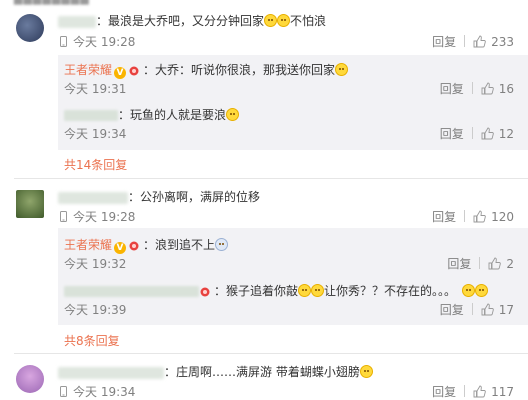  Describe the element at coordinates (179, 245) in the screenshot. I see `reply-text: ：浪到追不上` at that location.